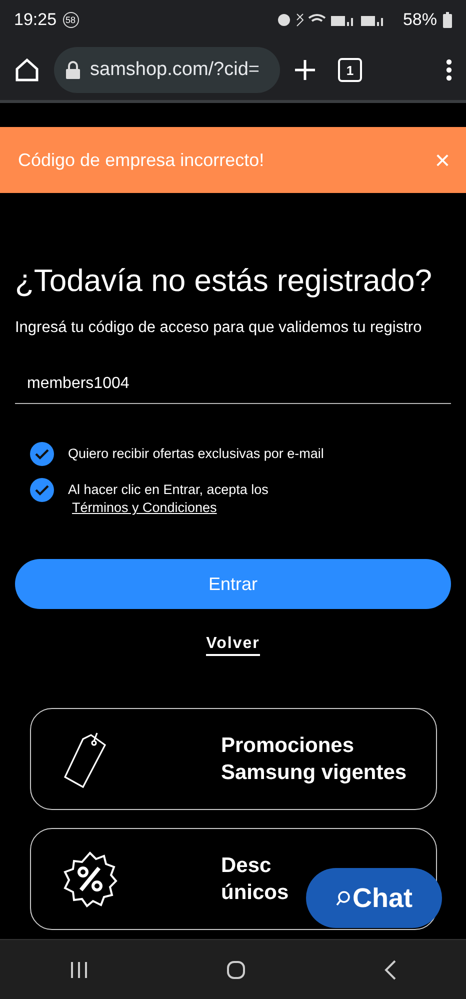  I want to click on promo-card: Promociones Samsung vigentes, so click(233, 759).